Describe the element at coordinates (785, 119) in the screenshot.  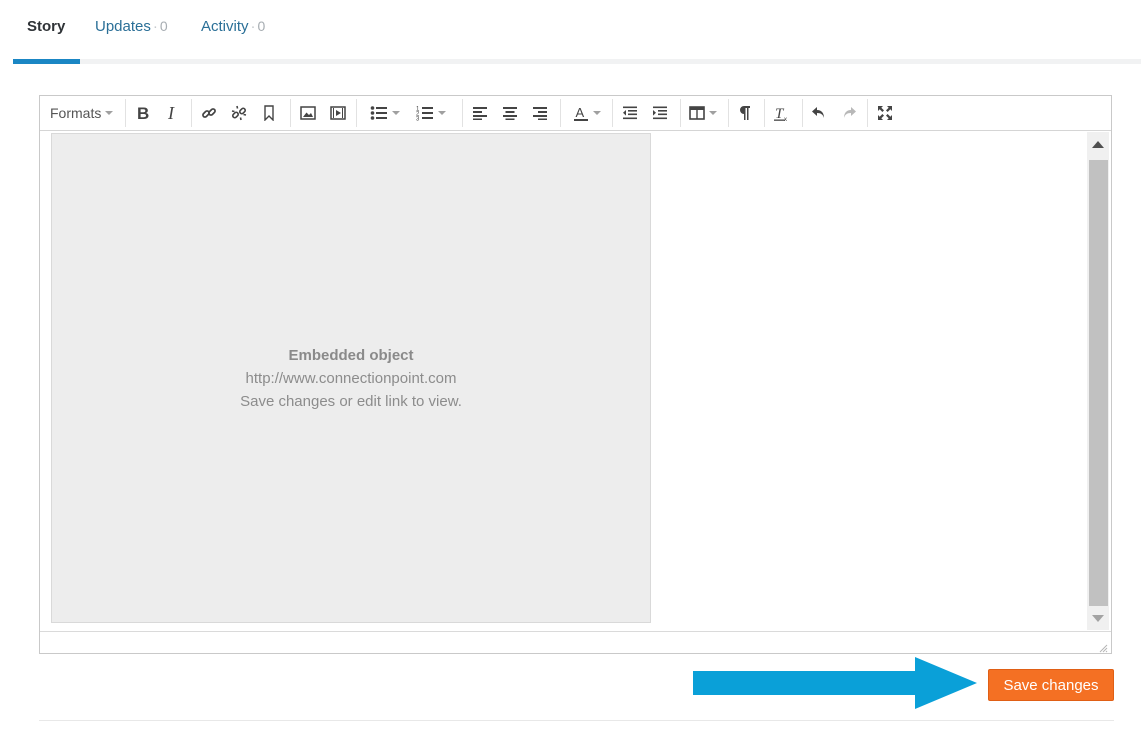
I see `svg-text: x` at that location.